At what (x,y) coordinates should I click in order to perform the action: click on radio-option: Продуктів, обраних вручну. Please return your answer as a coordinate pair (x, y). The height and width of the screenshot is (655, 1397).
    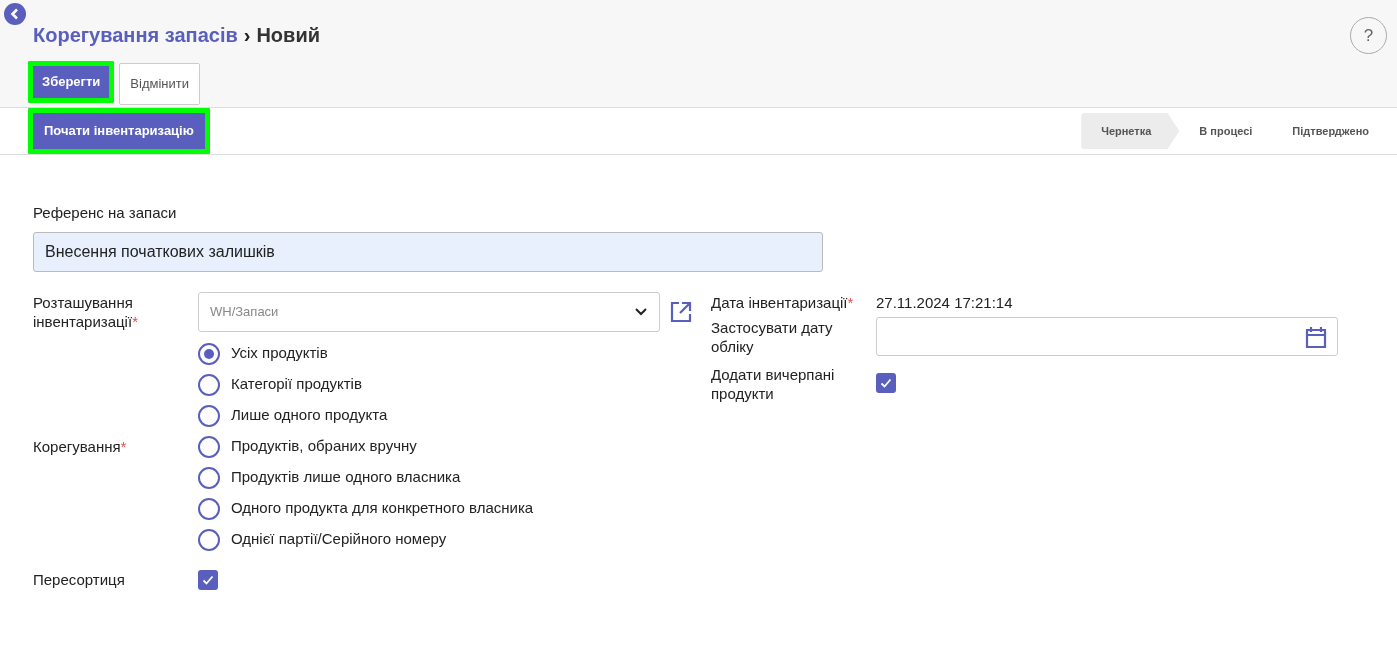
    Looking at the image, I should click on (366, 446).